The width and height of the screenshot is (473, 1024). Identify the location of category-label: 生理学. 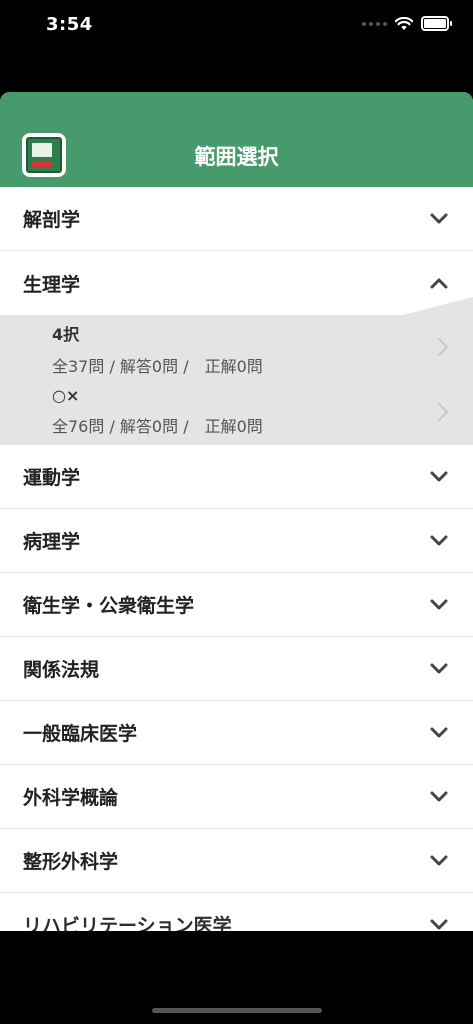
(52, 284).